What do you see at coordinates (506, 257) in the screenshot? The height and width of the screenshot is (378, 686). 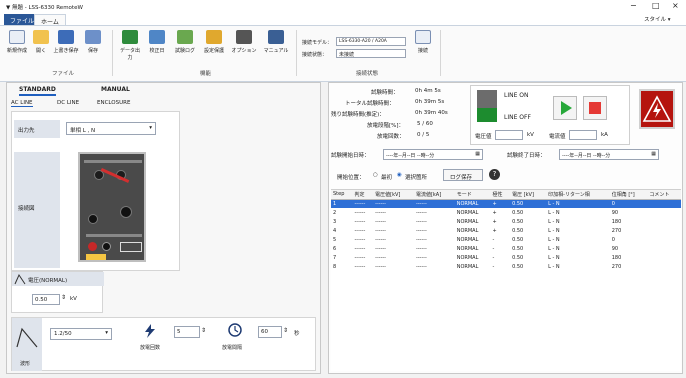 I see `table-row: 7 ------ ------ ------ NORMAL - 0.50 L - N 180` at bounding box center [506, 257].